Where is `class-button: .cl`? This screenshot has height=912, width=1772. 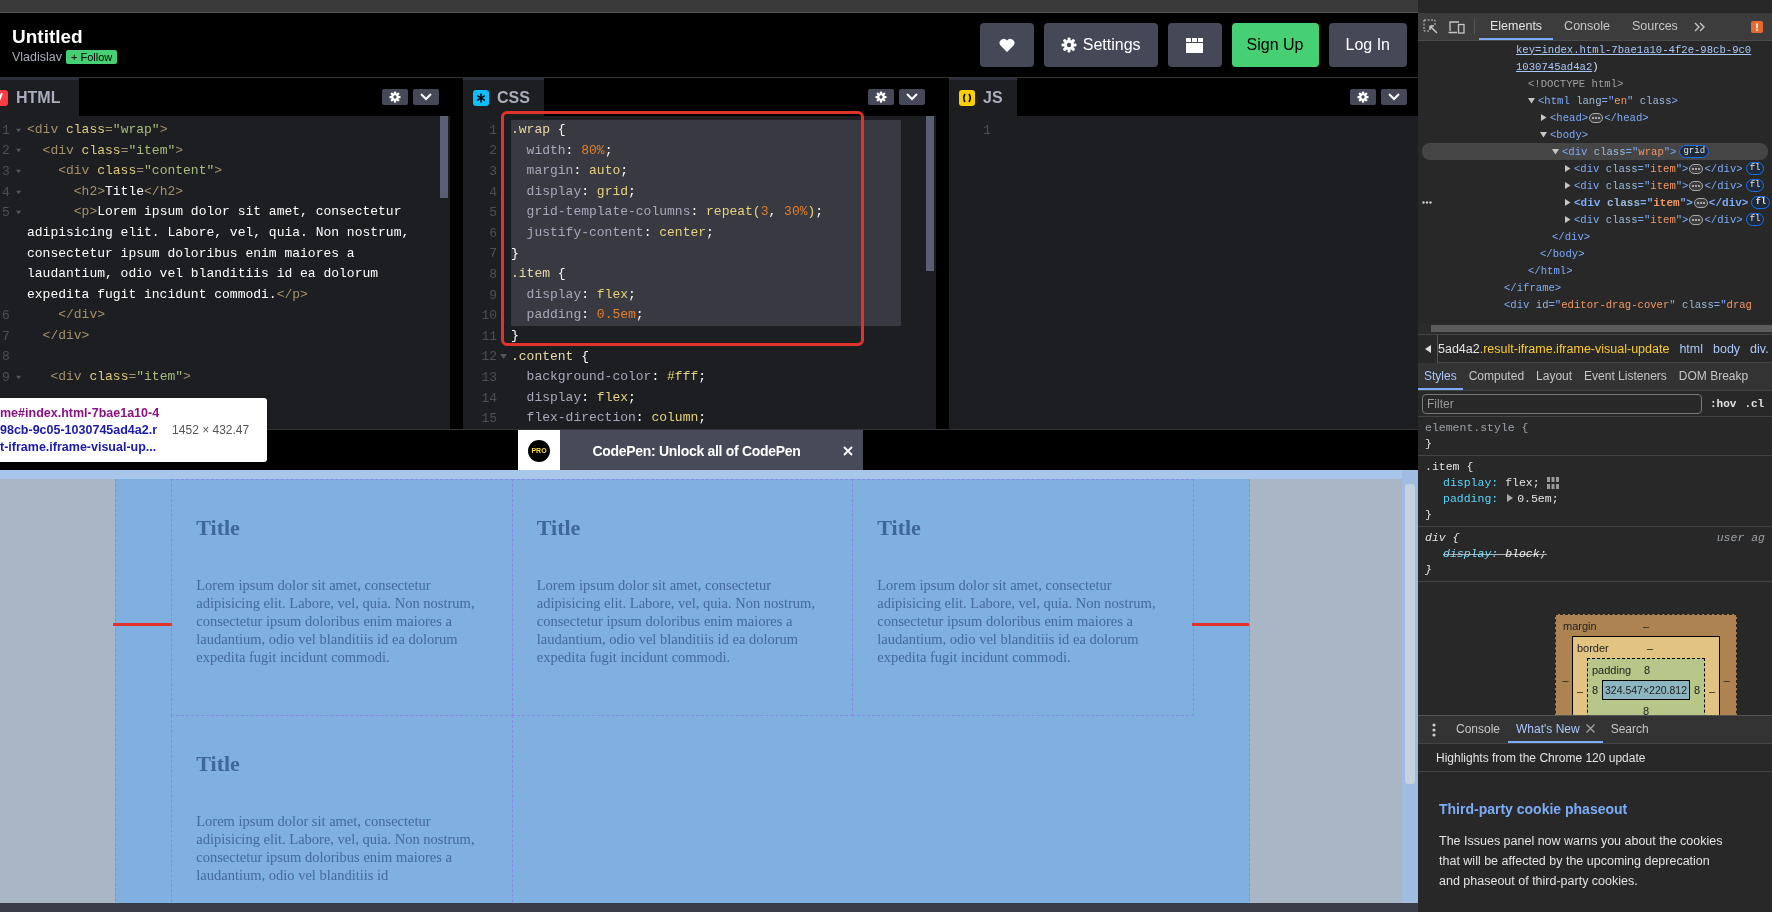 class-button: .cl is located at coordinates (1754, 403).